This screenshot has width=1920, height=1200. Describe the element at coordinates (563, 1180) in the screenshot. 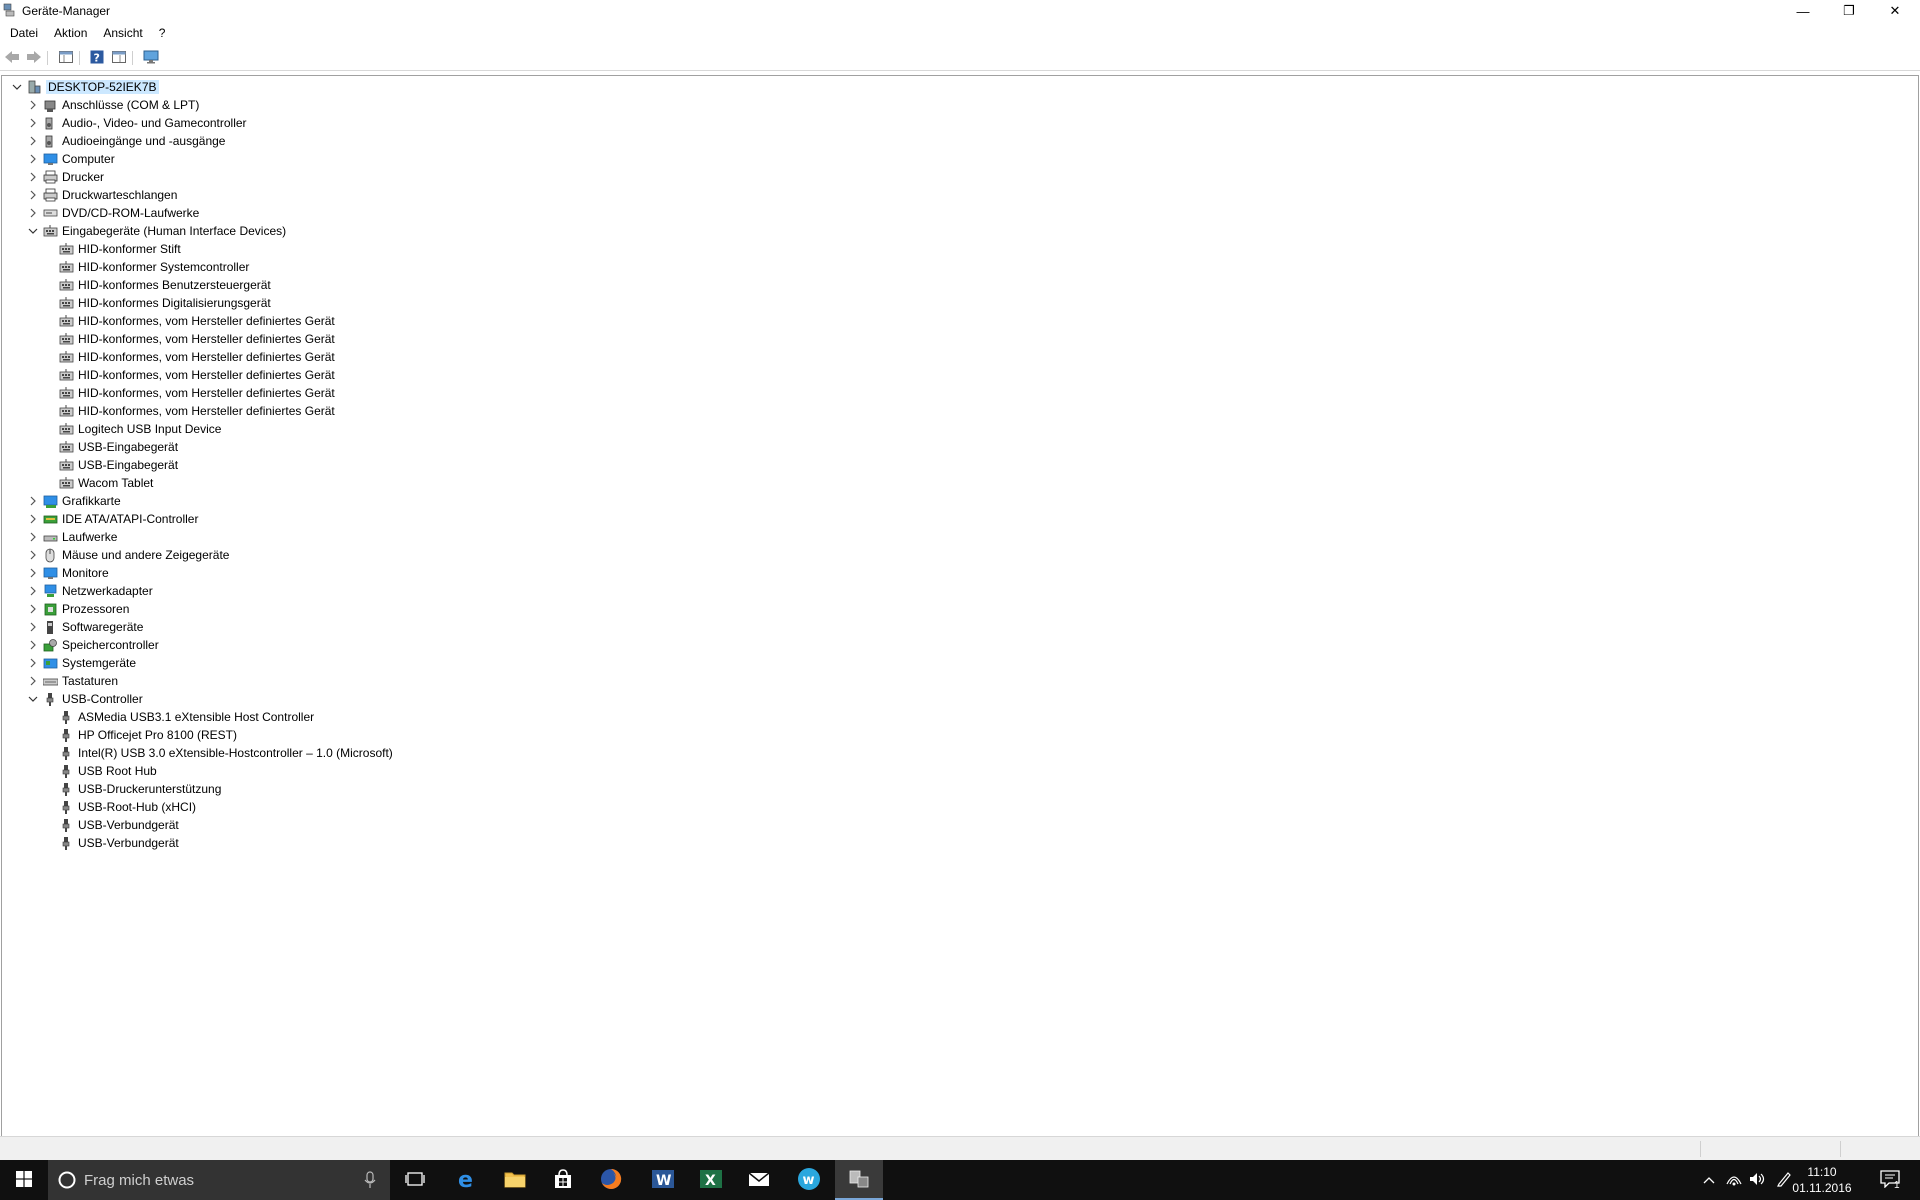

I see `store-button` at that location.